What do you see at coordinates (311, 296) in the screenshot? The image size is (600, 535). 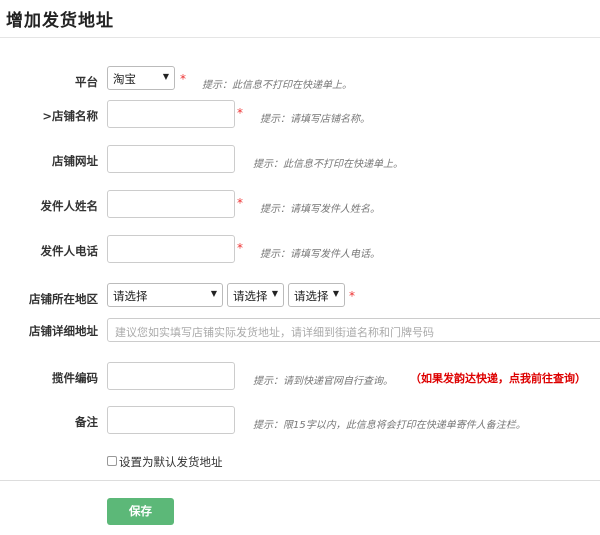 I see `district-select-value: 请选择` at bounding box center [311, 296].